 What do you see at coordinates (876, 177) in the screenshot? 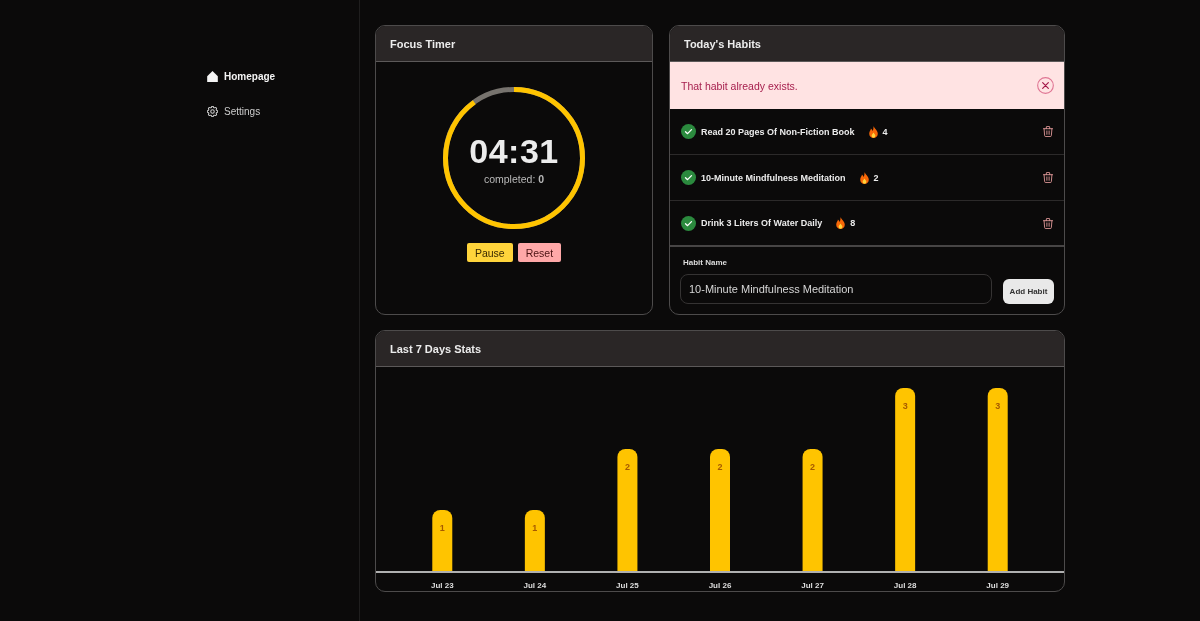
I see `streak-count: 2` at bounding box center [876, 177].